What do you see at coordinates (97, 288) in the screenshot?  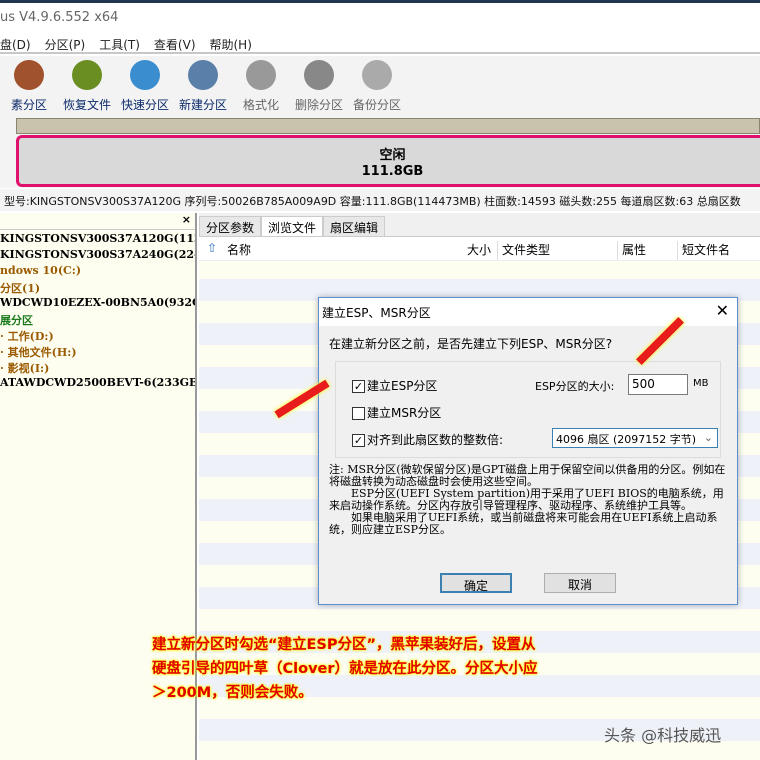 I see `tree-item: 分区(1)` at bounding box center [97, 288].